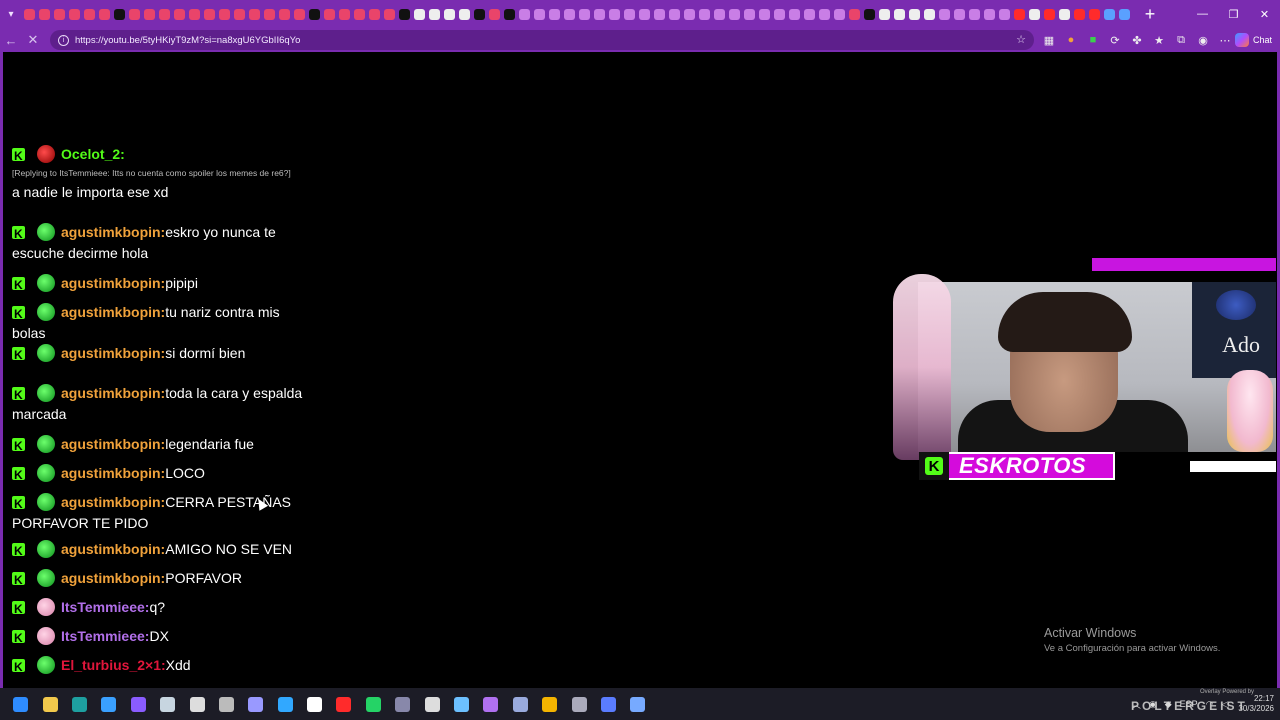 Image resolution: width=1280 pixels, height=720 pixels. What do you see at coordinates (1225, 40) in the screenshot?
I see `more-options-icon: ⋯` at bounding box center [1225, 40].